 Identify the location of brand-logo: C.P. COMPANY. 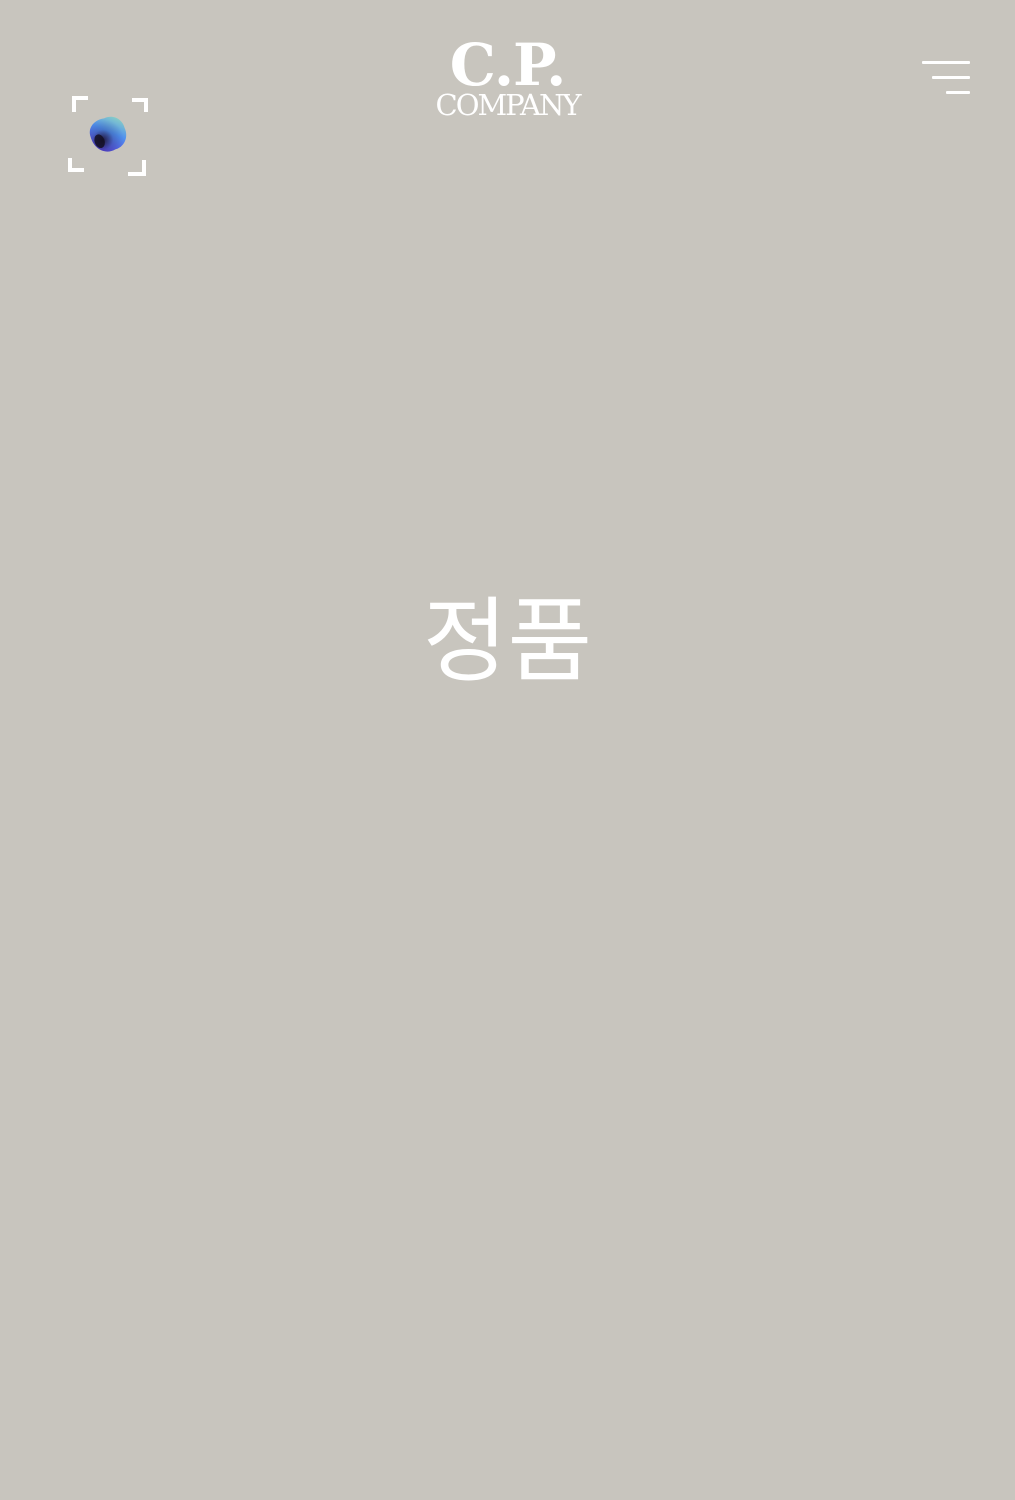
(507, 78).